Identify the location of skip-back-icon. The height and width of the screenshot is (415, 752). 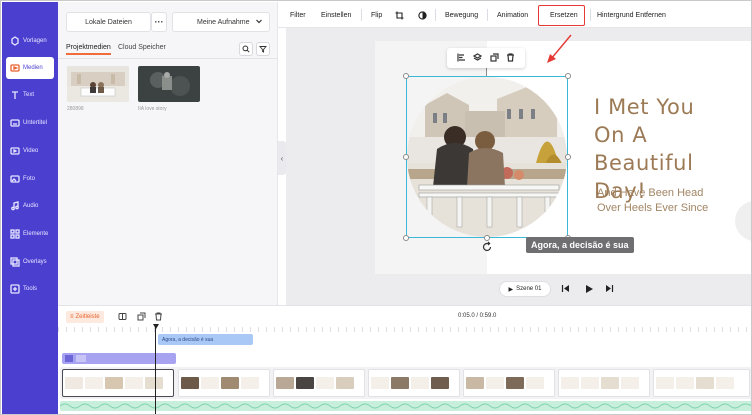
(565, 288).